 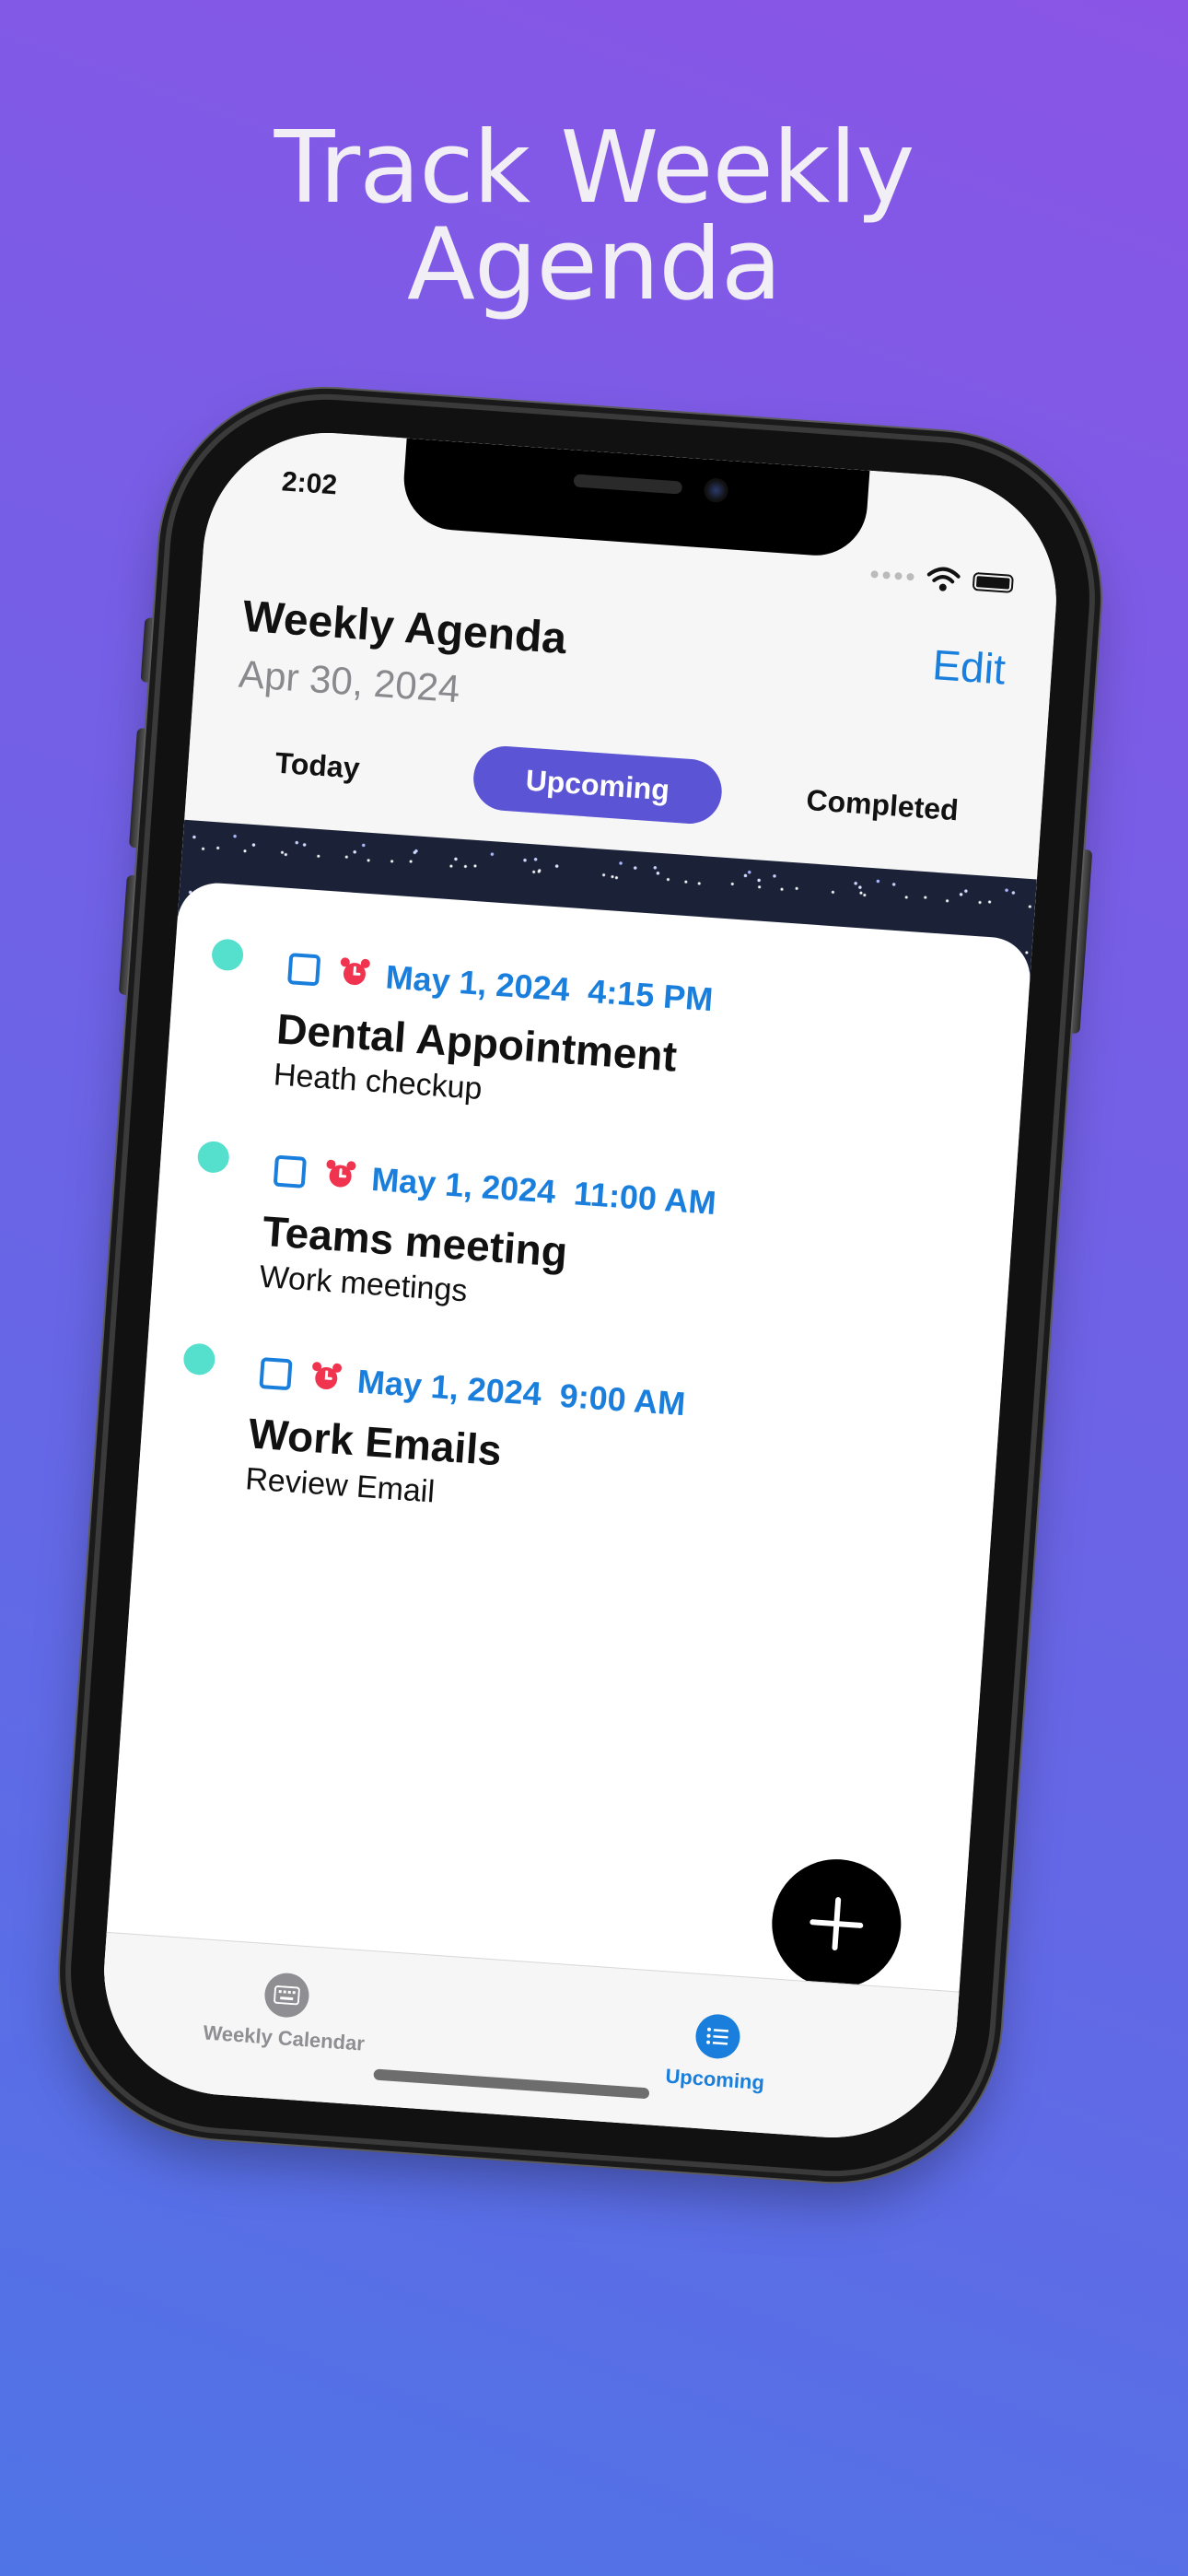 I want to click on signal-dots-icon, so click(x=892, y=575).